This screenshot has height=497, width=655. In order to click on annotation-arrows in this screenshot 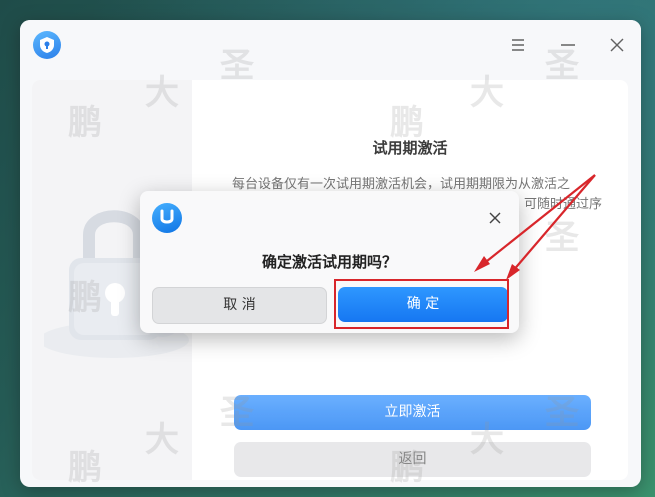, I will do `click(535, 227)`.